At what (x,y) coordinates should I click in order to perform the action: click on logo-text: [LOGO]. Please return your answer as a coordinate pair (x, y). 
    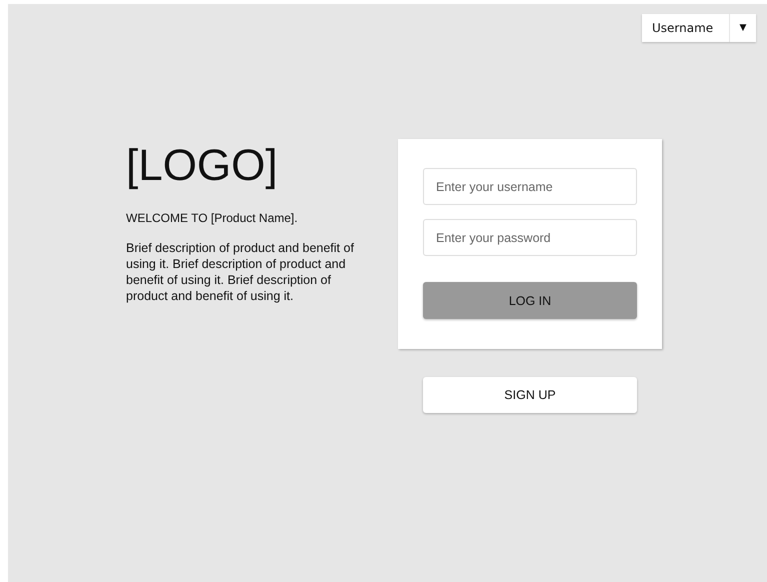
    Looking at the image, I should click on (202, 166).